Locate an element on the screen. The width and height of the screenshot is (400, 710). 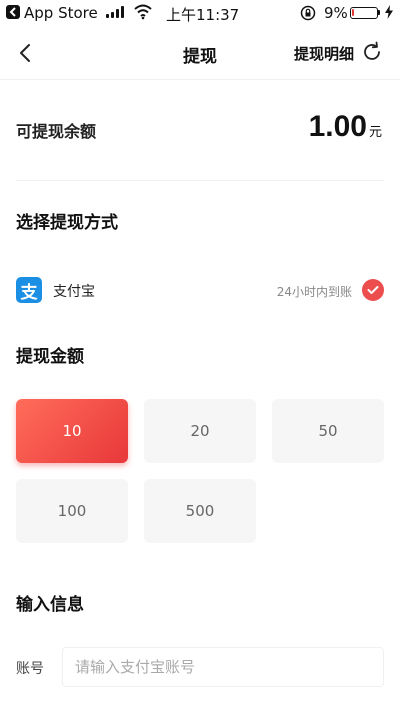
back-to-app-label: App Store is located at coordinates (61, 13).